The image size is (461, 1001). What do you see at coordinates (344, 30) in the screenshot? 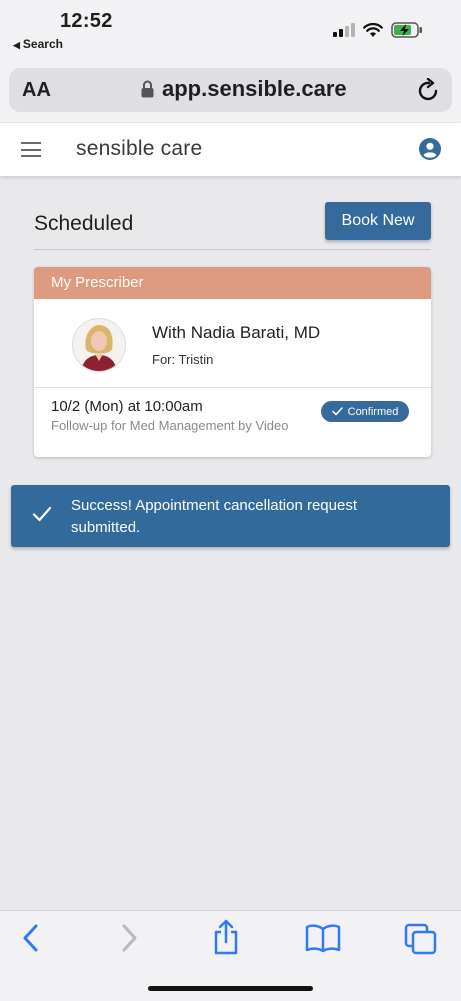
I see `cellular-signal-icon` at bounding box center [344, 30].